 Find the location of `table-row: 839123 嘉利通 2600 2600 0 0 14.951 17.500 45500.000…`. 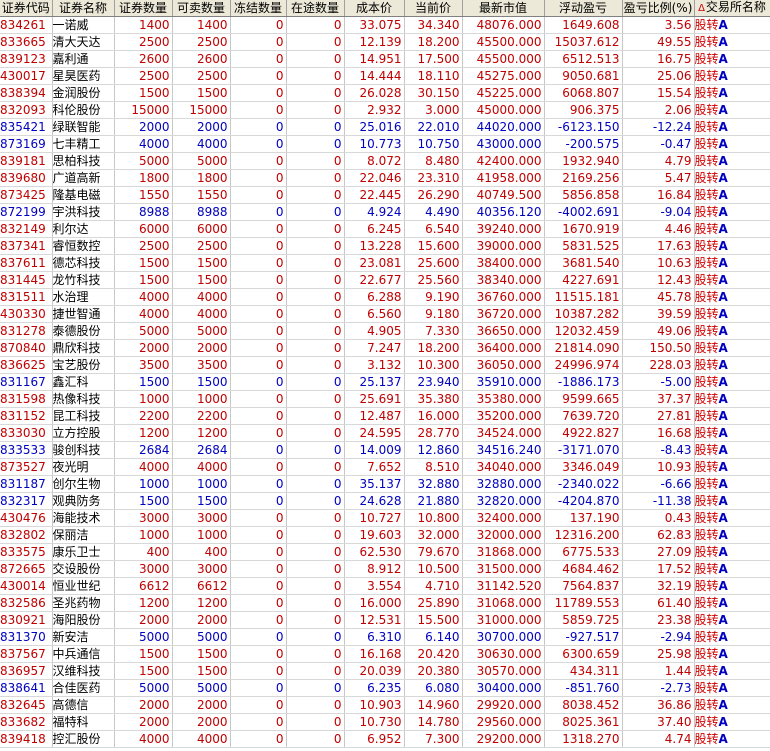

table-row: 839123 嘉利通 2600 2600 0 0 14.951 17.500 45500.000… is located at coordinates (385, 59).